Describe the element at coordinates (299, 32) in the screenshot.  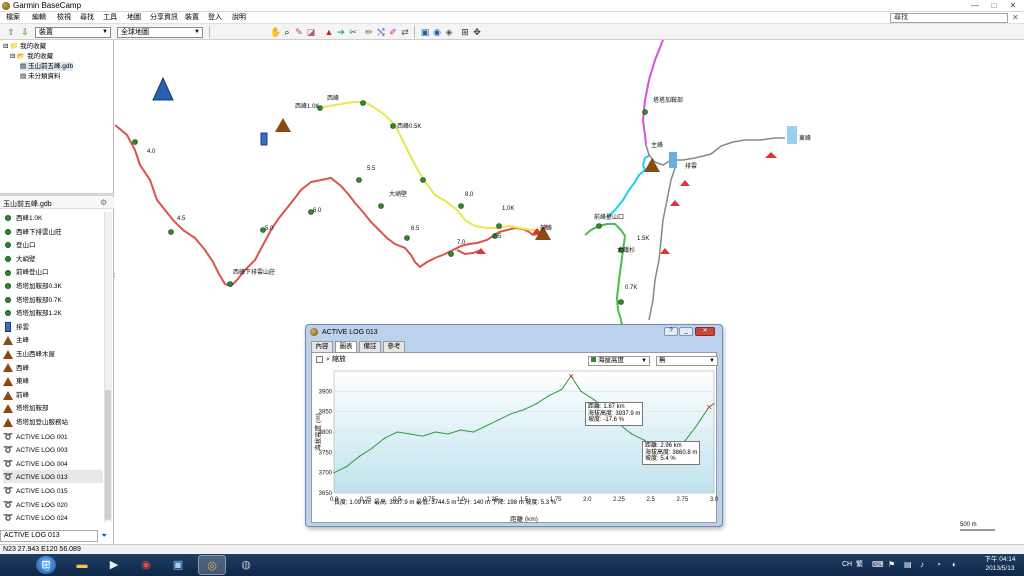
I see `measure-tool-icon: ✎` at that location.